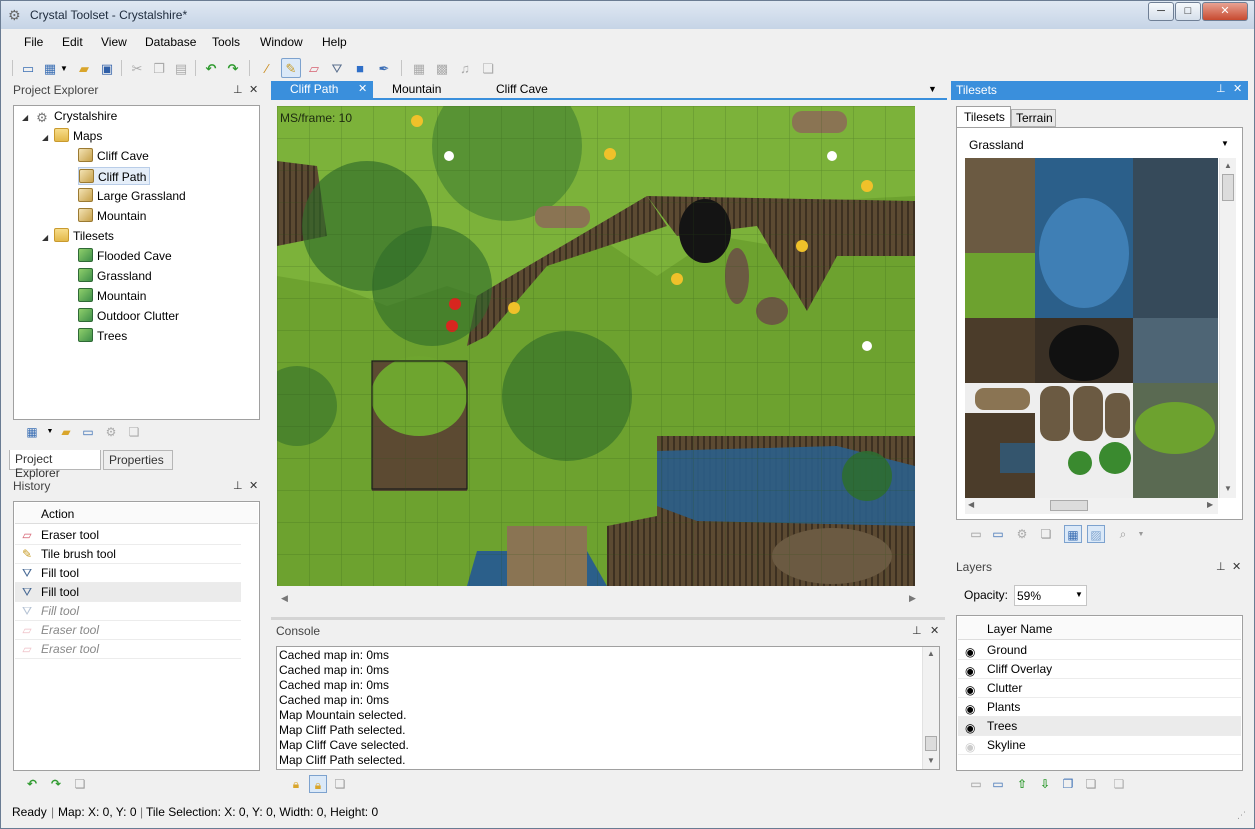 The width and height of the screenshot is (1255, 829). Describe the element at coordinates (1099, 669) in the screenshot. I see `layer-row: ◉ Cliff Overlay` at that location.